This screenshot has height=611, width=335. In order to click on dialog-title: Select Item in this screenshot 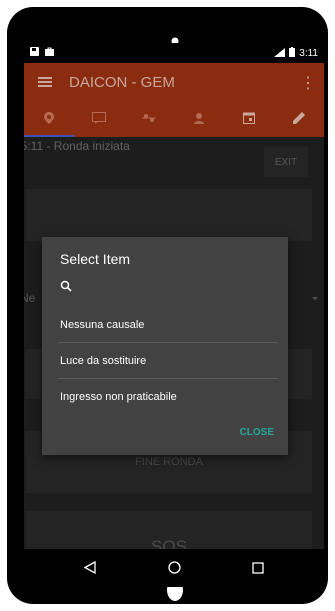, I will do `click(95, 259)`.